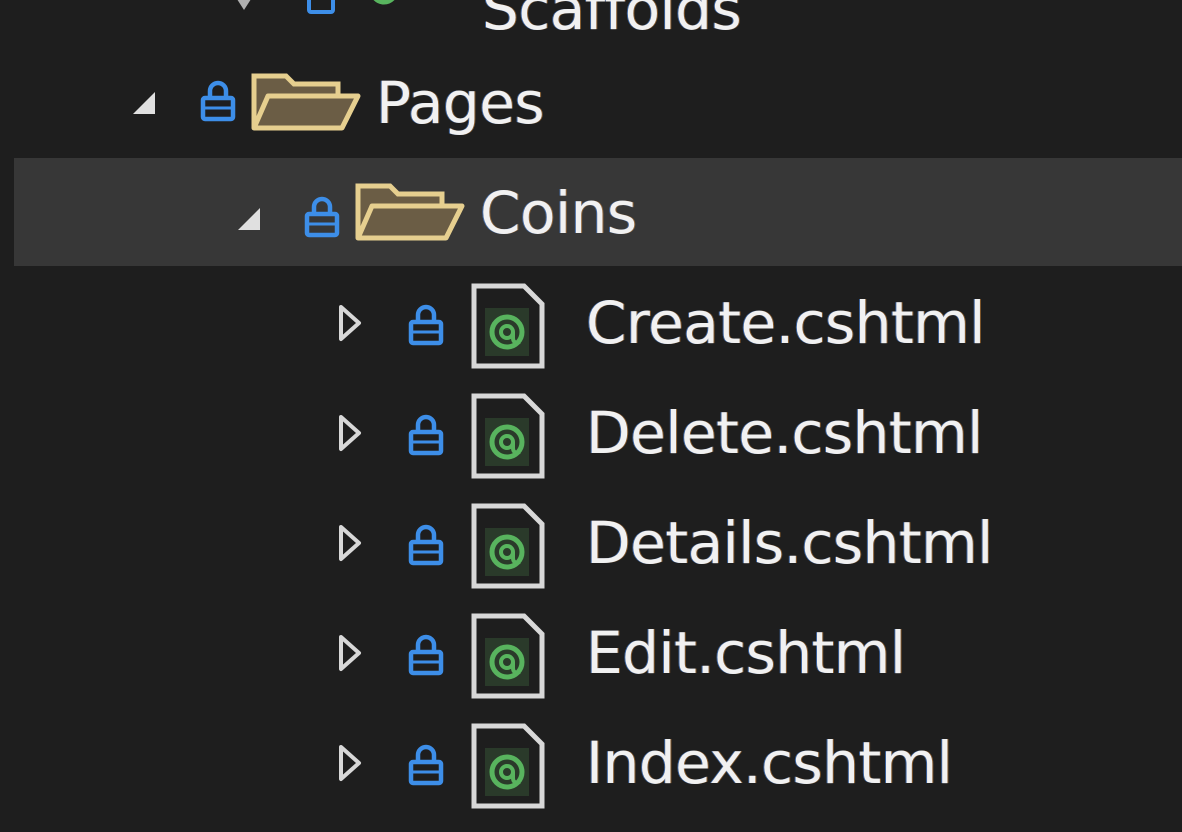  What do you see at coordinates (460, 103) in the screenshot?
I see `tree-item-label: Pages` at bounding box center [460, 103].